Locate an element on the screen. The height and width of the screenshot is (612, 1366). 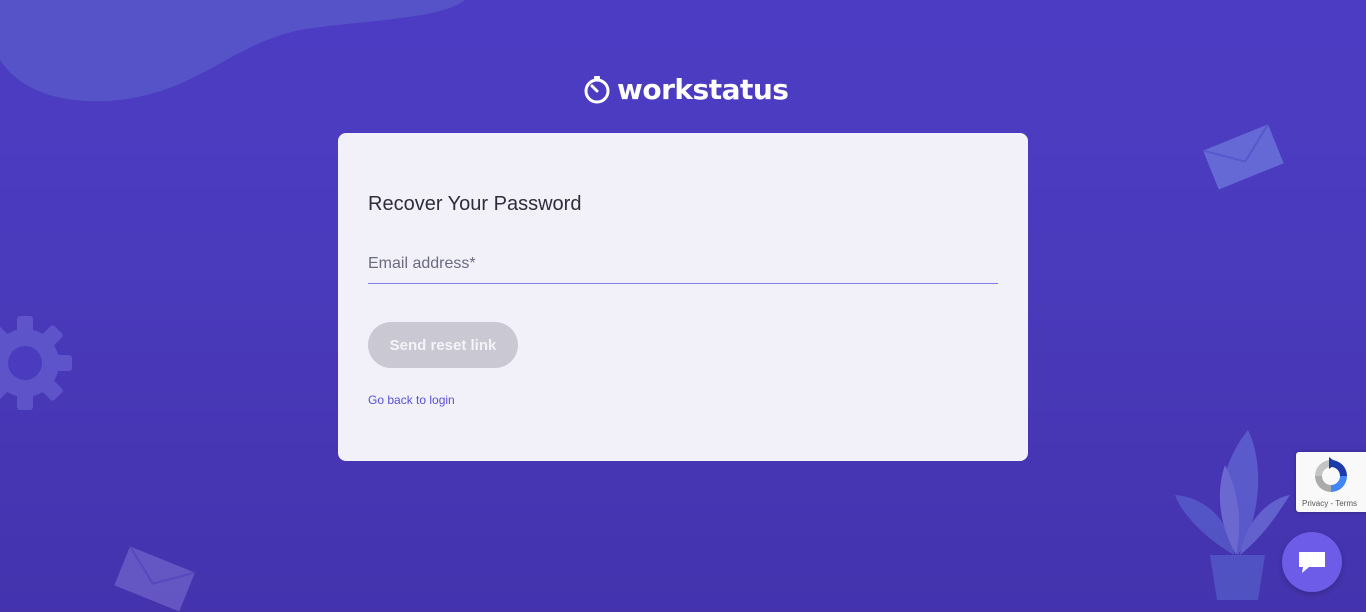
page-title: Recover Your Password is located at coordinates (475, 204).